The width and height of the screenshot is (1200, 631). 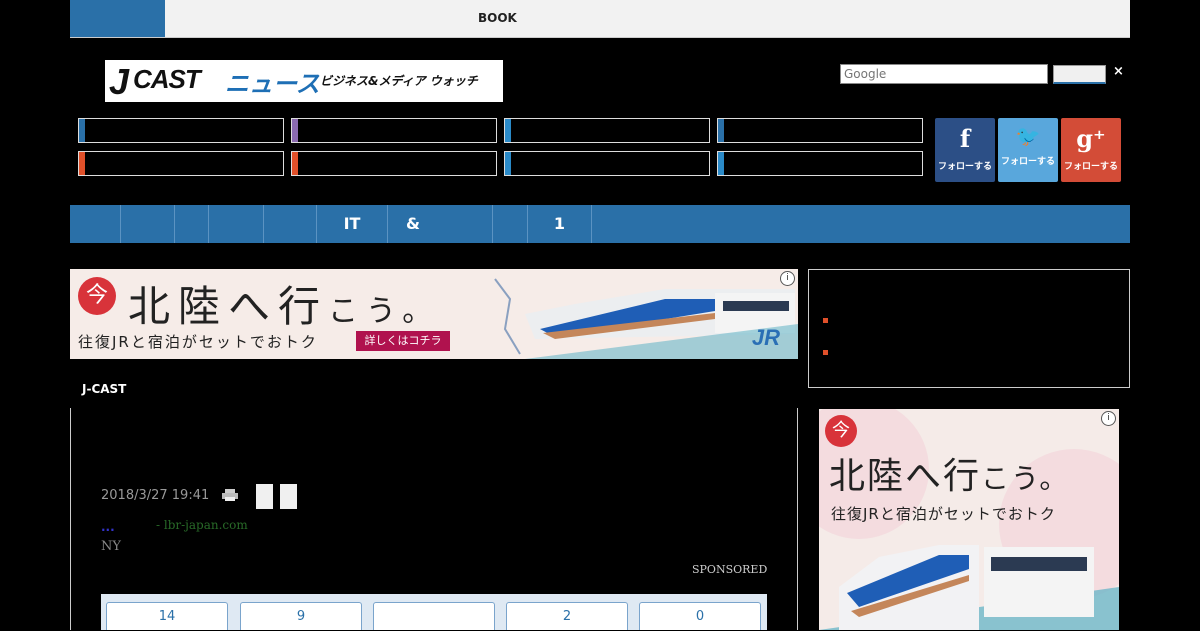 I want to click on section-label: J-CAST, so click(x=104, y=389).